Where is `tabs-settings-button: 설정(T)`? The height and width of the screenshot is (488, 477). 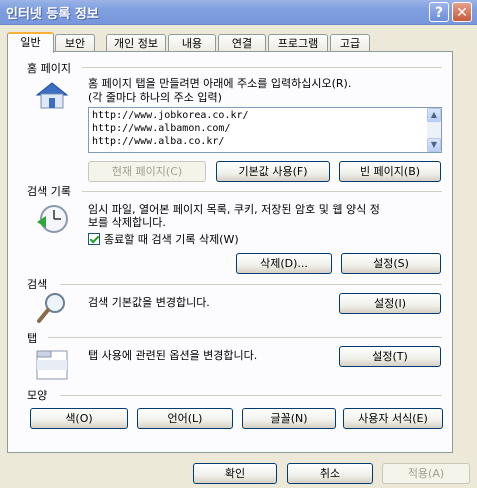 tabs-settings-button: 설정(T) is located at coordinates (390, 356).